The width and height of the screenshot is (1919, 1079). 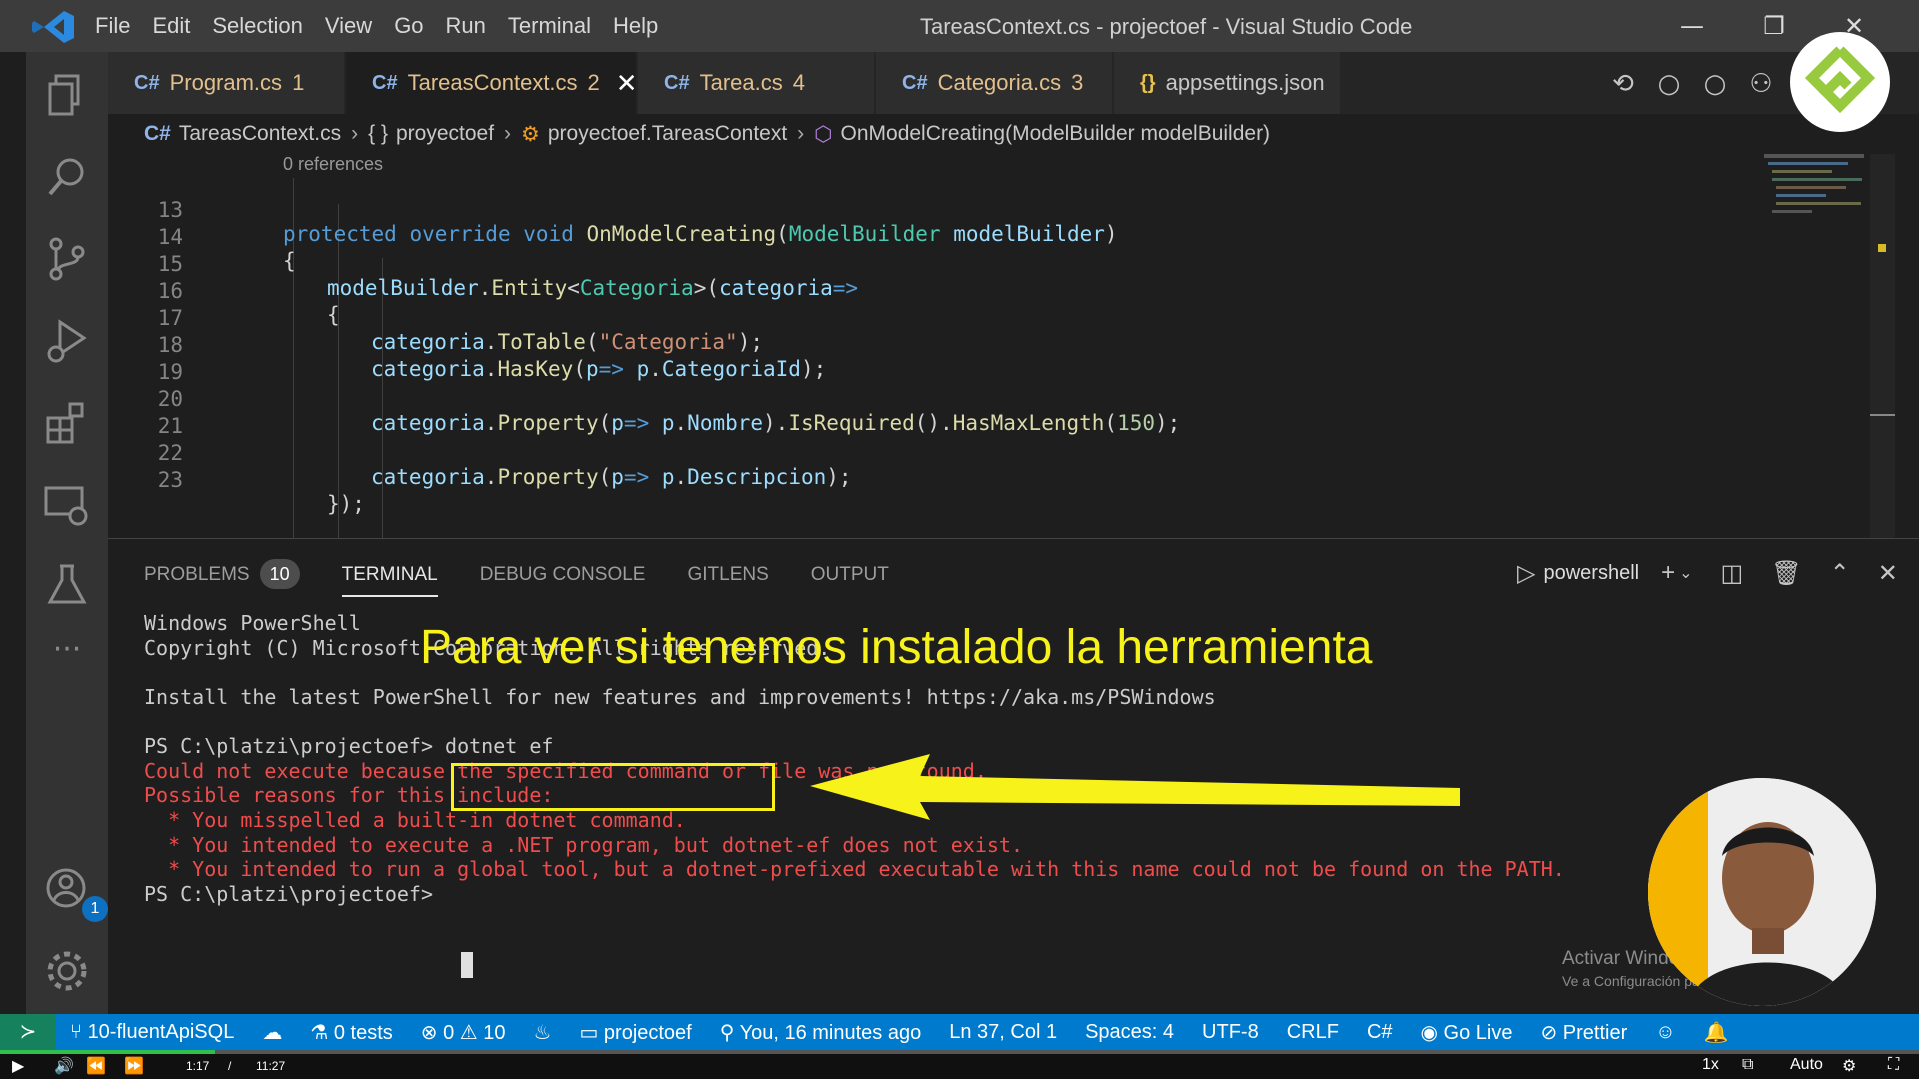 What do you see at coordinates (1135, 787) in the screenshot?
I see `yellow-arrow-icon` at bounding box center [1135, 787].